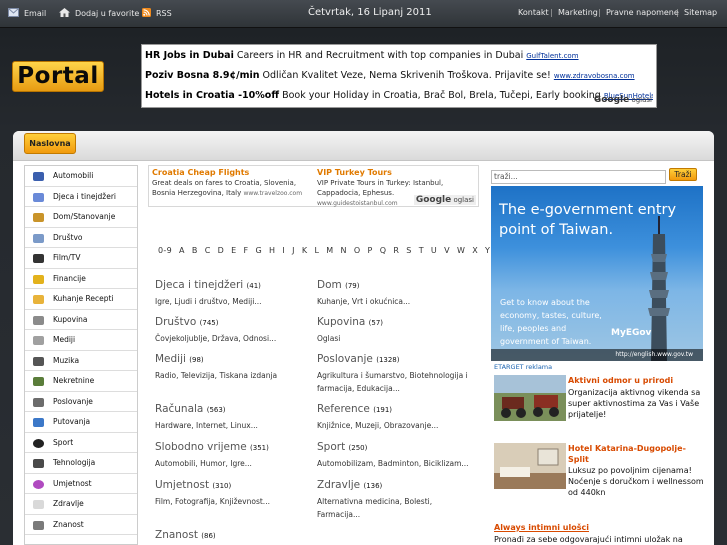 This screenshot has width=727, height=545. I want to click on alphabet-letter: I, so click(283, 250).